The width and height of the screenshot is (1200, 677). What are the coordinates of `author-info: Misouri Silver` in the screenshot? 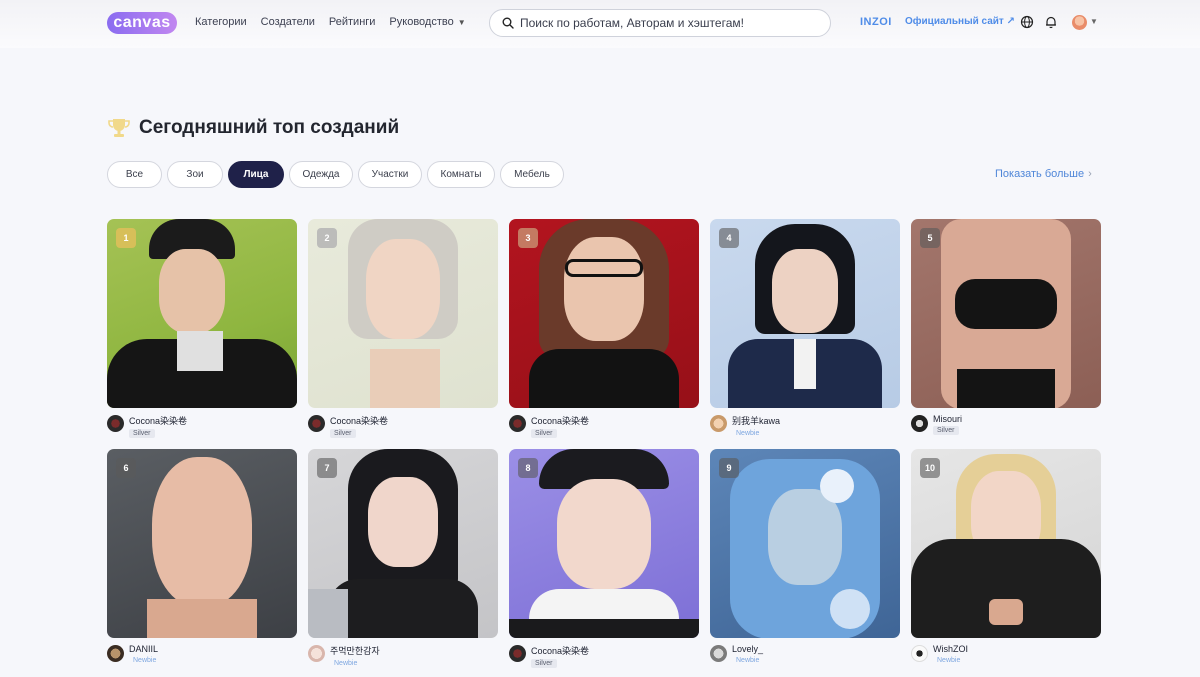 It's located at (936, 424).